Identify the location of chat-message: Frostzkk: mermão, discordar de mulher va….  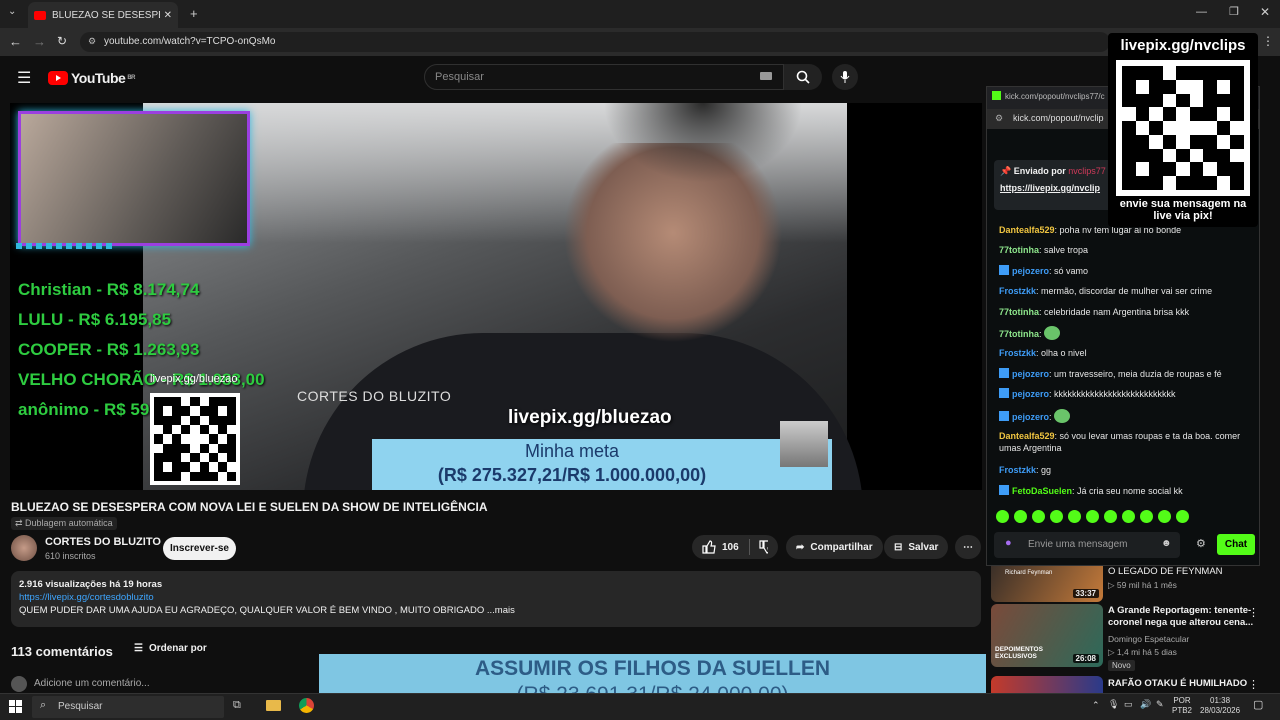
(1106, 291).